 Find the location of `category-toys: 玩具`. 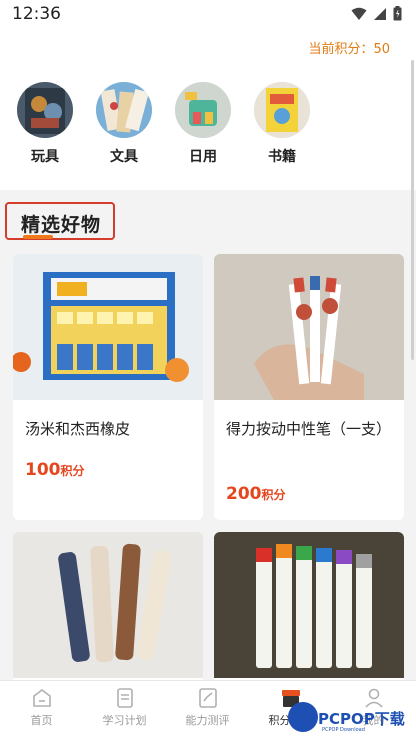

category-toys: 玩具 is located at coordinates (45, 124).